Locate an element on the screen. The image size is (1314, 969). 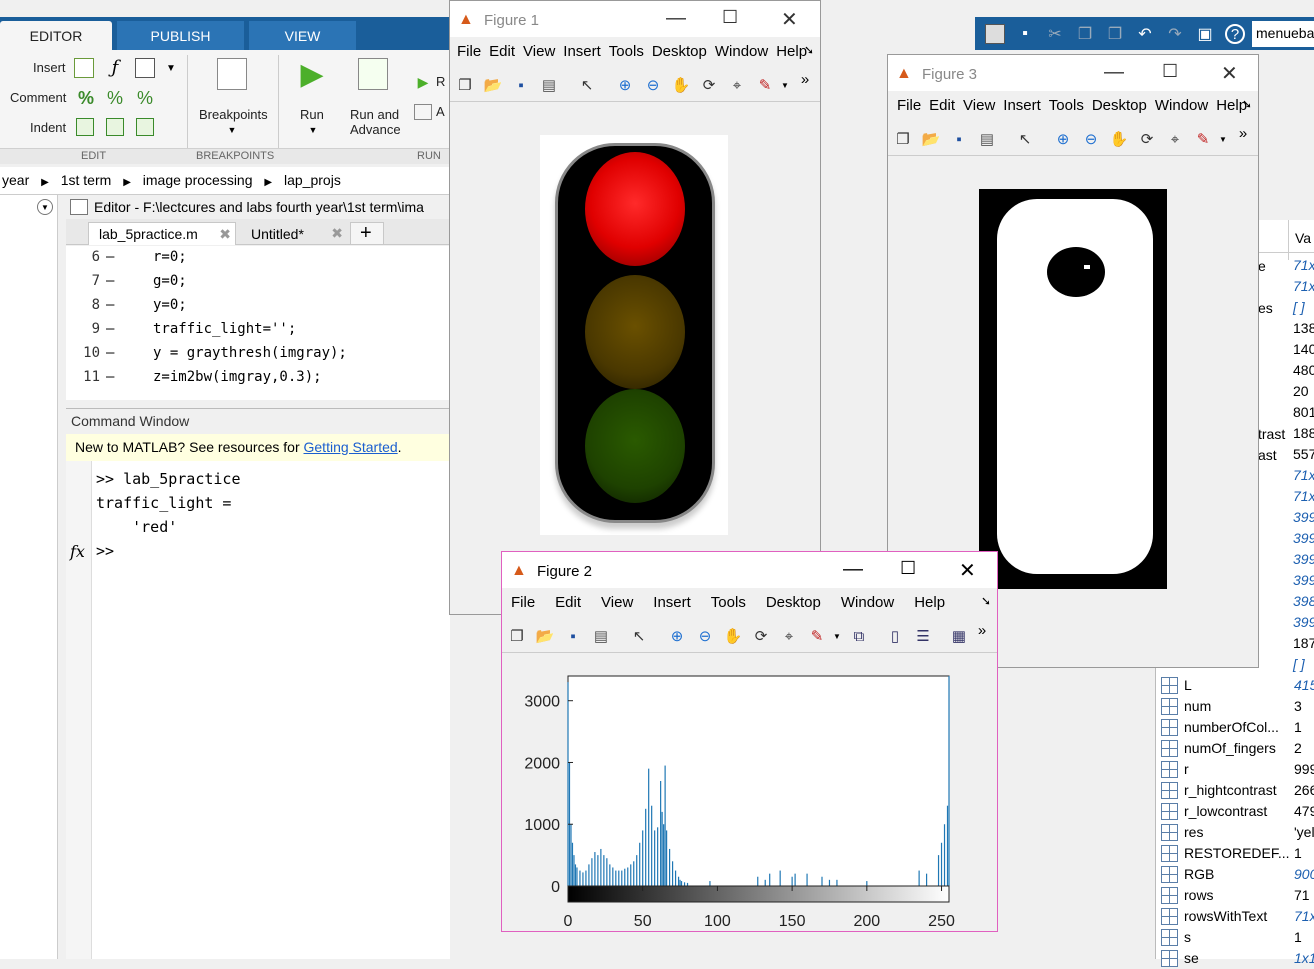
run-icon: ▶ is located at coordinates (312, 74).